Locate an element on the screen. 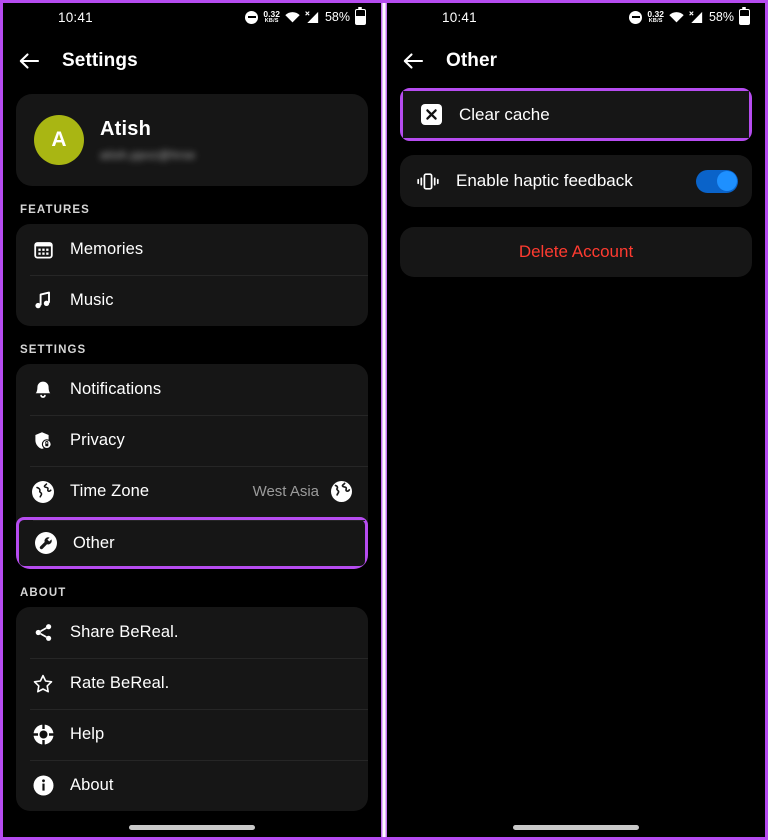 This screenshot has width=768, height=840. list-item-label: Memories is located at coordinates (107, 249).